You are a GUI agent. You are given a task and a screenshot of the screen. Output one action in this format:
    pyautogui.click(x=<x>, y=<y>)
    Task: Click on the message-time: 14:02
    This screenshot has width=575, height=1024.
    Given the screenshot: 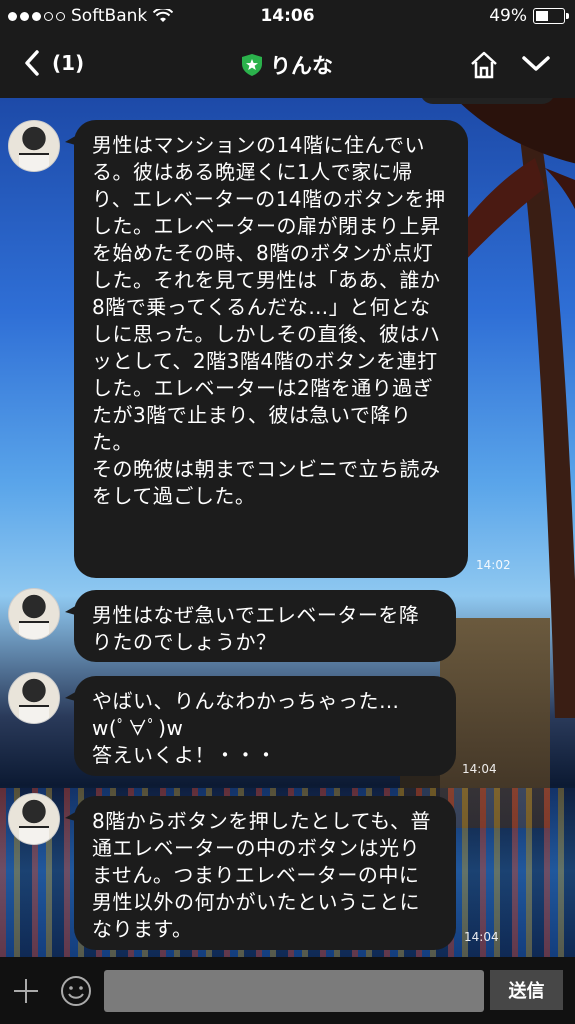 What is the action you would take?
    pyautogui.click(x=493, y=565)
    